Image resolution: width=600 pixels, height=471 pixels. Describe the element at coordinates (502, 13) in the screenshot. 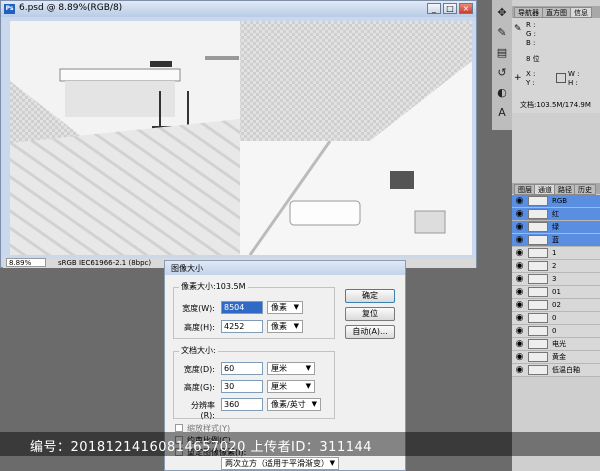

I see `move-tool-icon: ✥` at that location.